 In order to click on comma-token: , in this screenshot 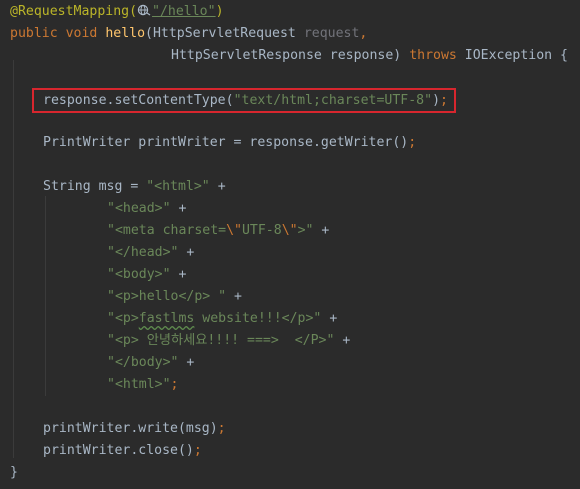, I will do `click(363, 33)`.